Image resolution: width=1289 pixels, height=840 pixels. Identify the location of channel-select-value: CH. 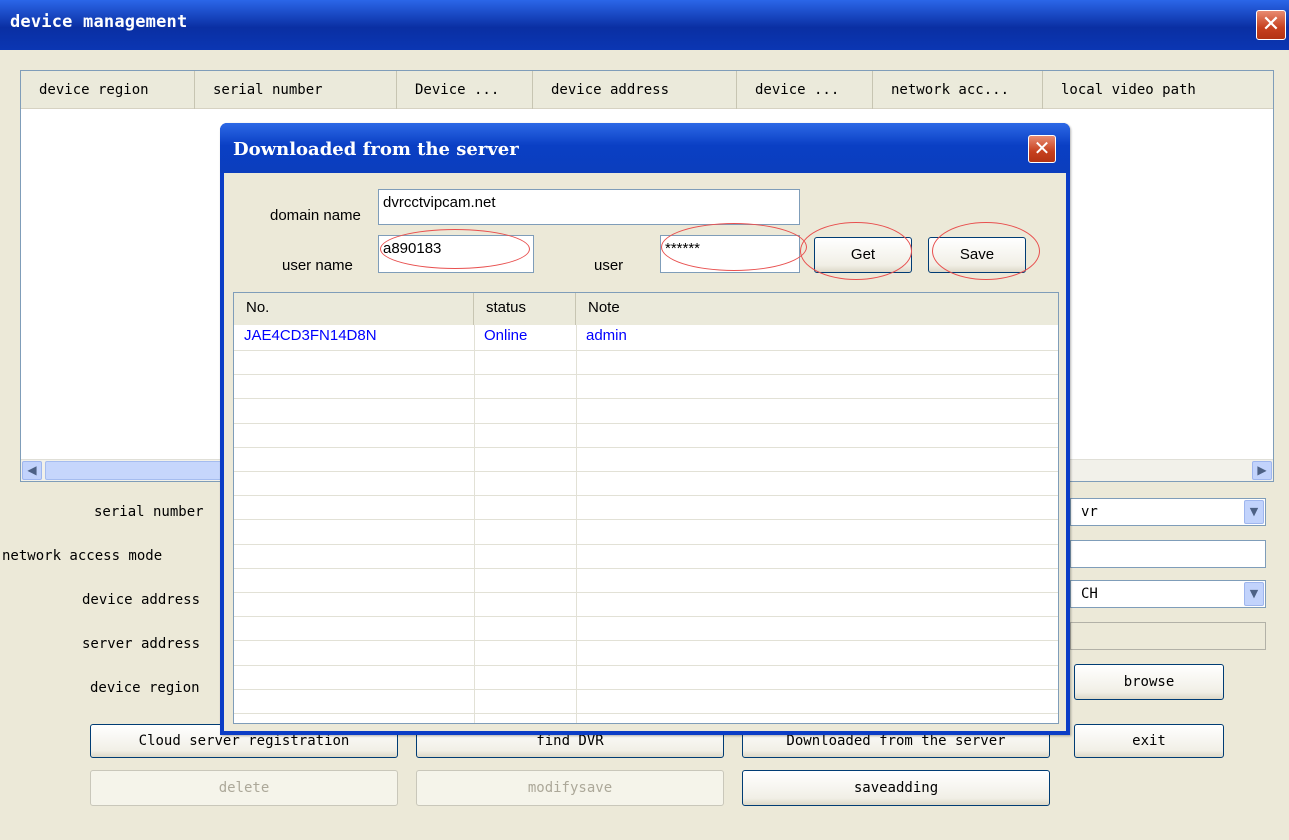
(1089, 594).